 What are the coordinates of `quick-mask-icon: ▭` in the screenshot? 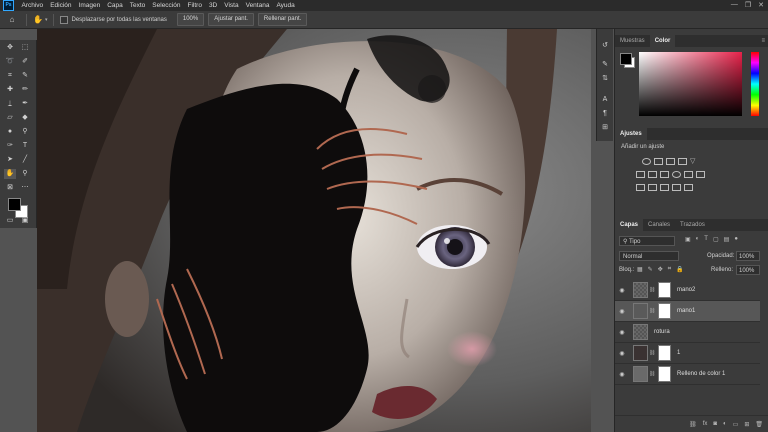 It's located at (10, 221).